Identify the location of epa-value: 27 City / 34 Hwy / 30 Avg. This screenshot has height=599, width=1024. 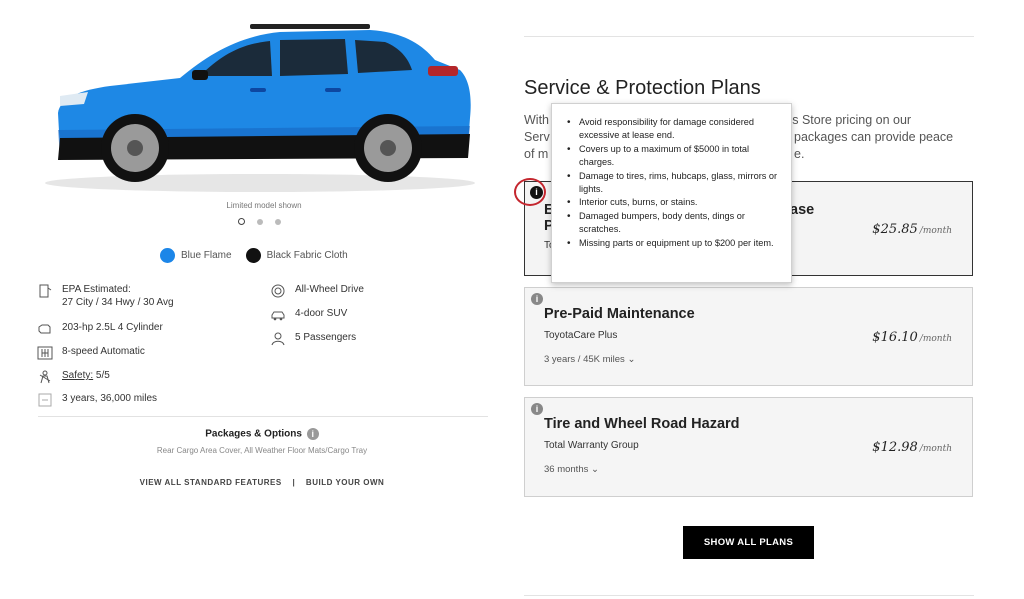
(118, 302).